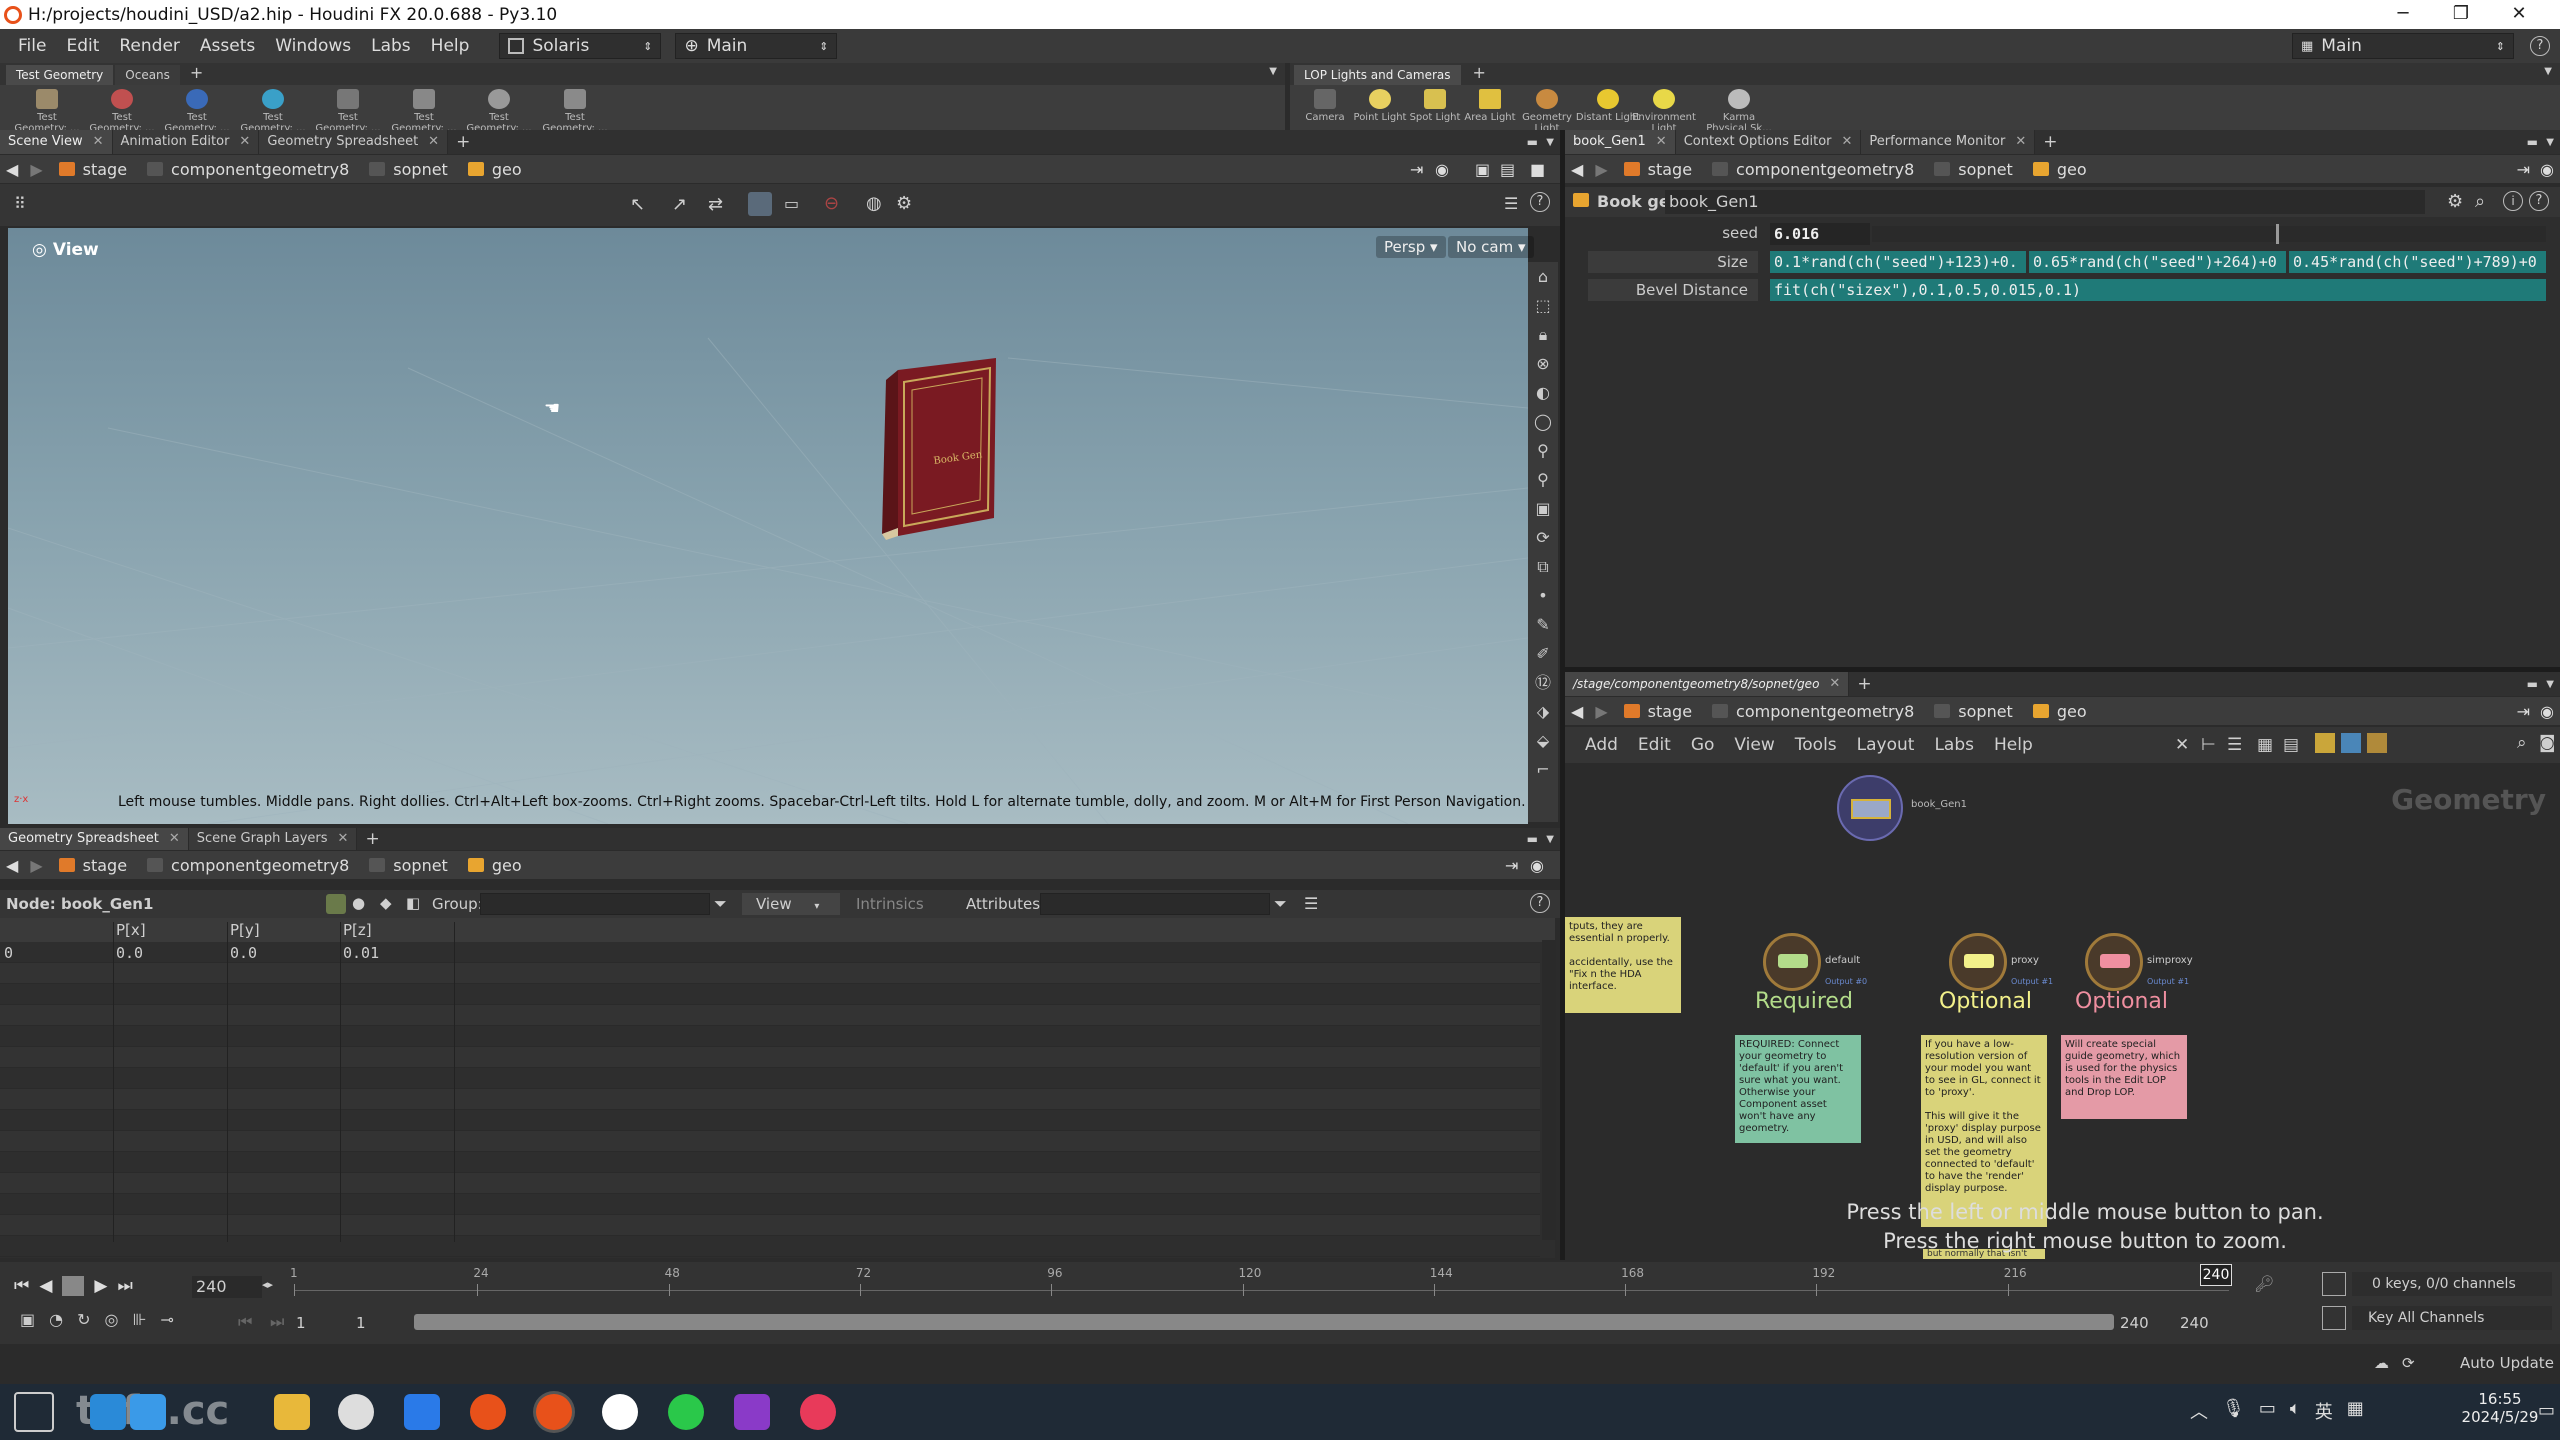 This screenshot has height=1440, width=2560. What do you see at coordinates (149, 46) in the screenshot?
I see `menu-render: Render` at bounding box center [149, 46].